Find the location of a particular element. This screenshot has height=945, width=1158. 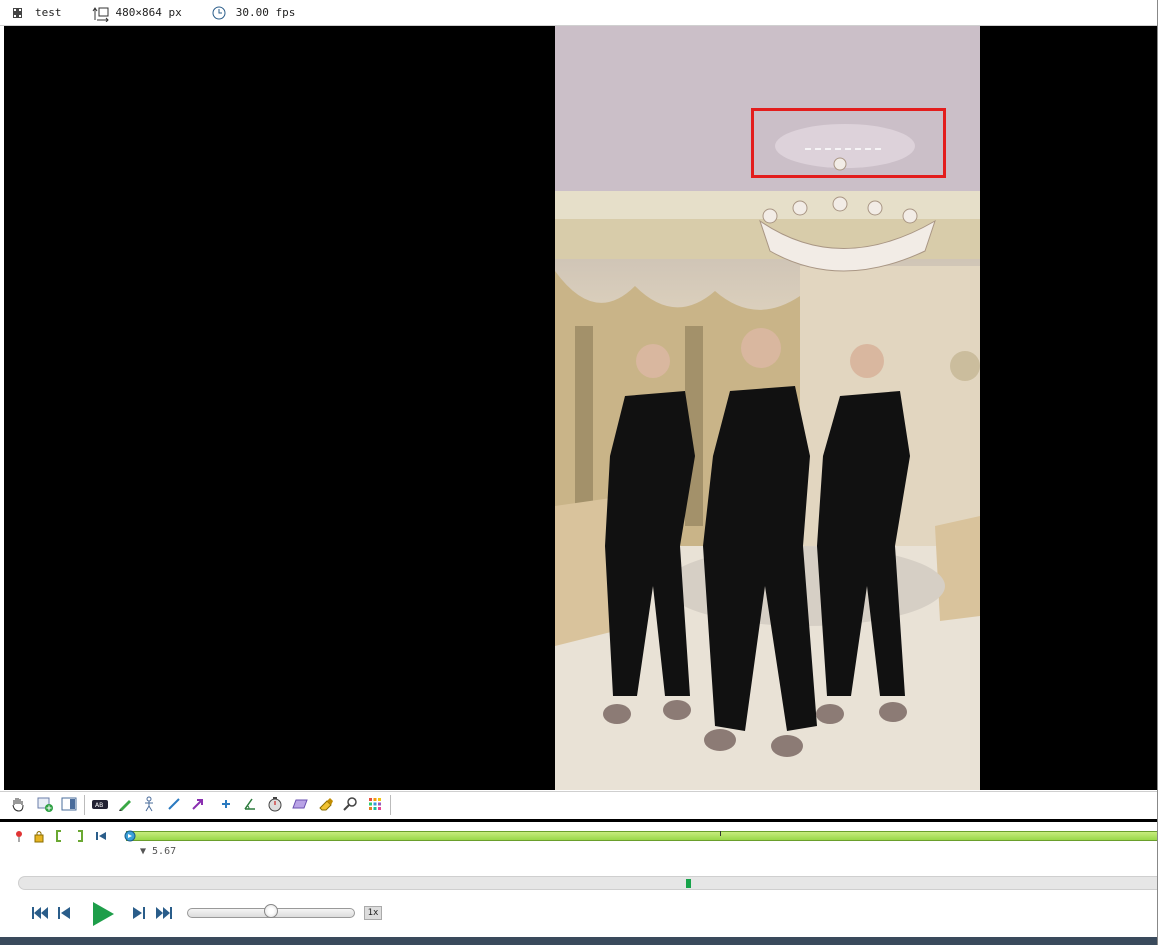

resize-icon is located at coordinates (100, 14).